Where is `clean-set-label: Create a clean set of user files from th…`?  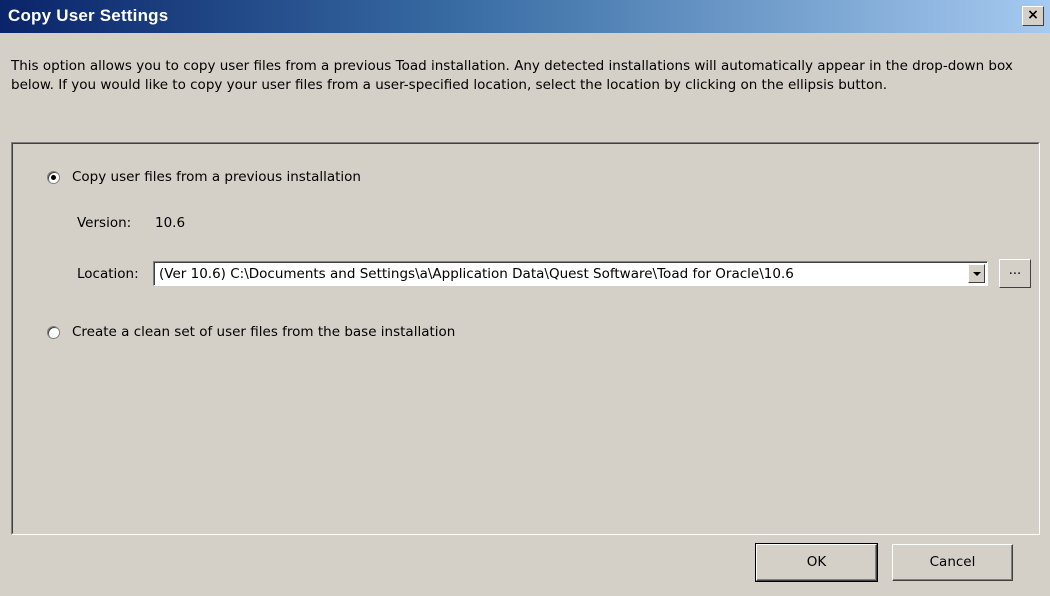
clean-set-label: Create a clean set of user files from th… is located at coordinates (264, 332).